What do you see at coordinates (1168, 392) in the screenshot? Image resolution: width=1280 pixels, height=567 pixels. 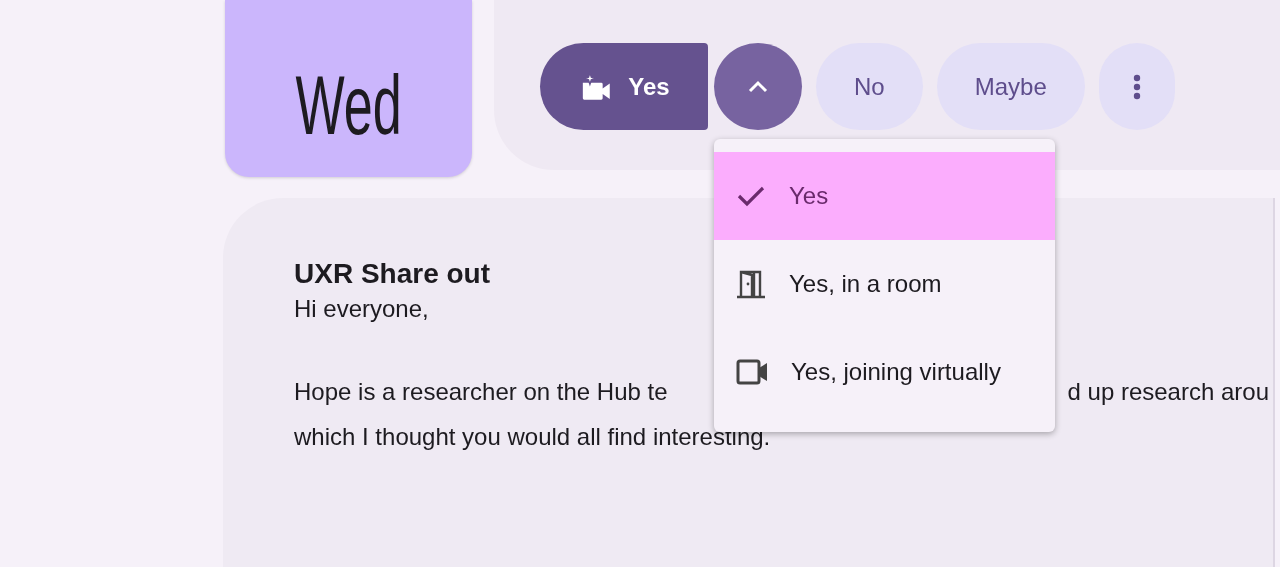 I see `body-text: d up research arou` at bounding box center [1168, 392].